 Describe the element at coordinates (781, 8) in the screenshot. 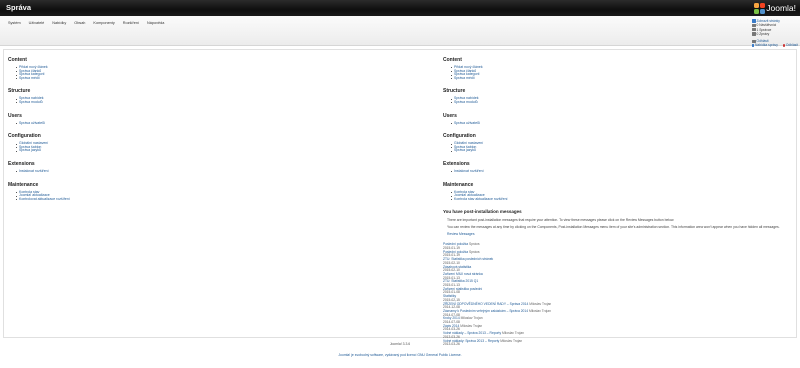

I see `joomla-logo-text: Joomla!` at that location.